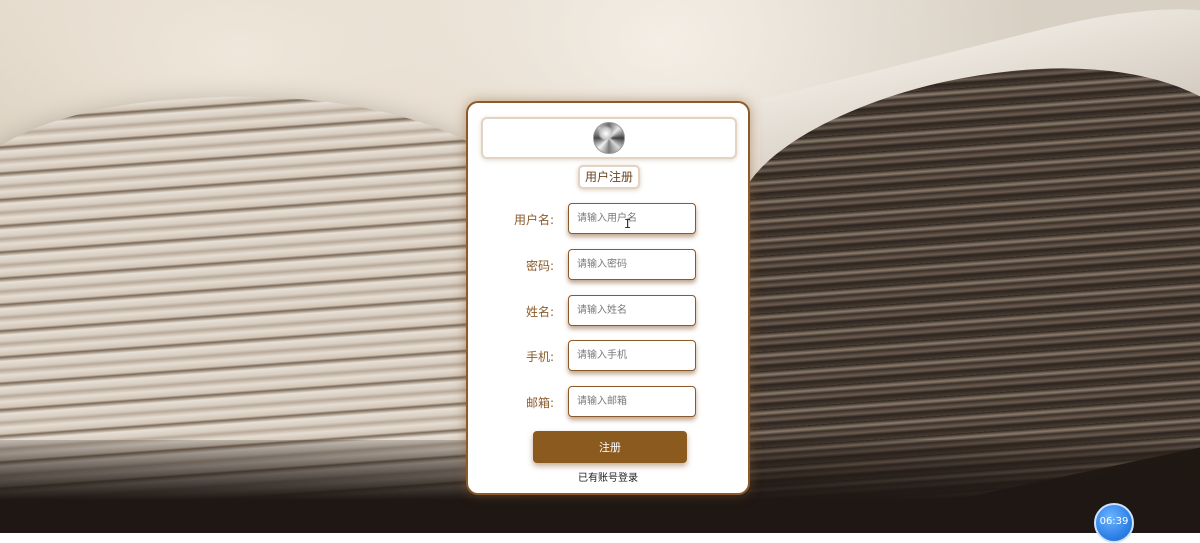 Image resolution: width=1200 pixels, height=543 pixels. What do you see at coordinates (539, 403) in the screenshot?
I see `email-label: 邮箱:` at bounding box center [539, 403].